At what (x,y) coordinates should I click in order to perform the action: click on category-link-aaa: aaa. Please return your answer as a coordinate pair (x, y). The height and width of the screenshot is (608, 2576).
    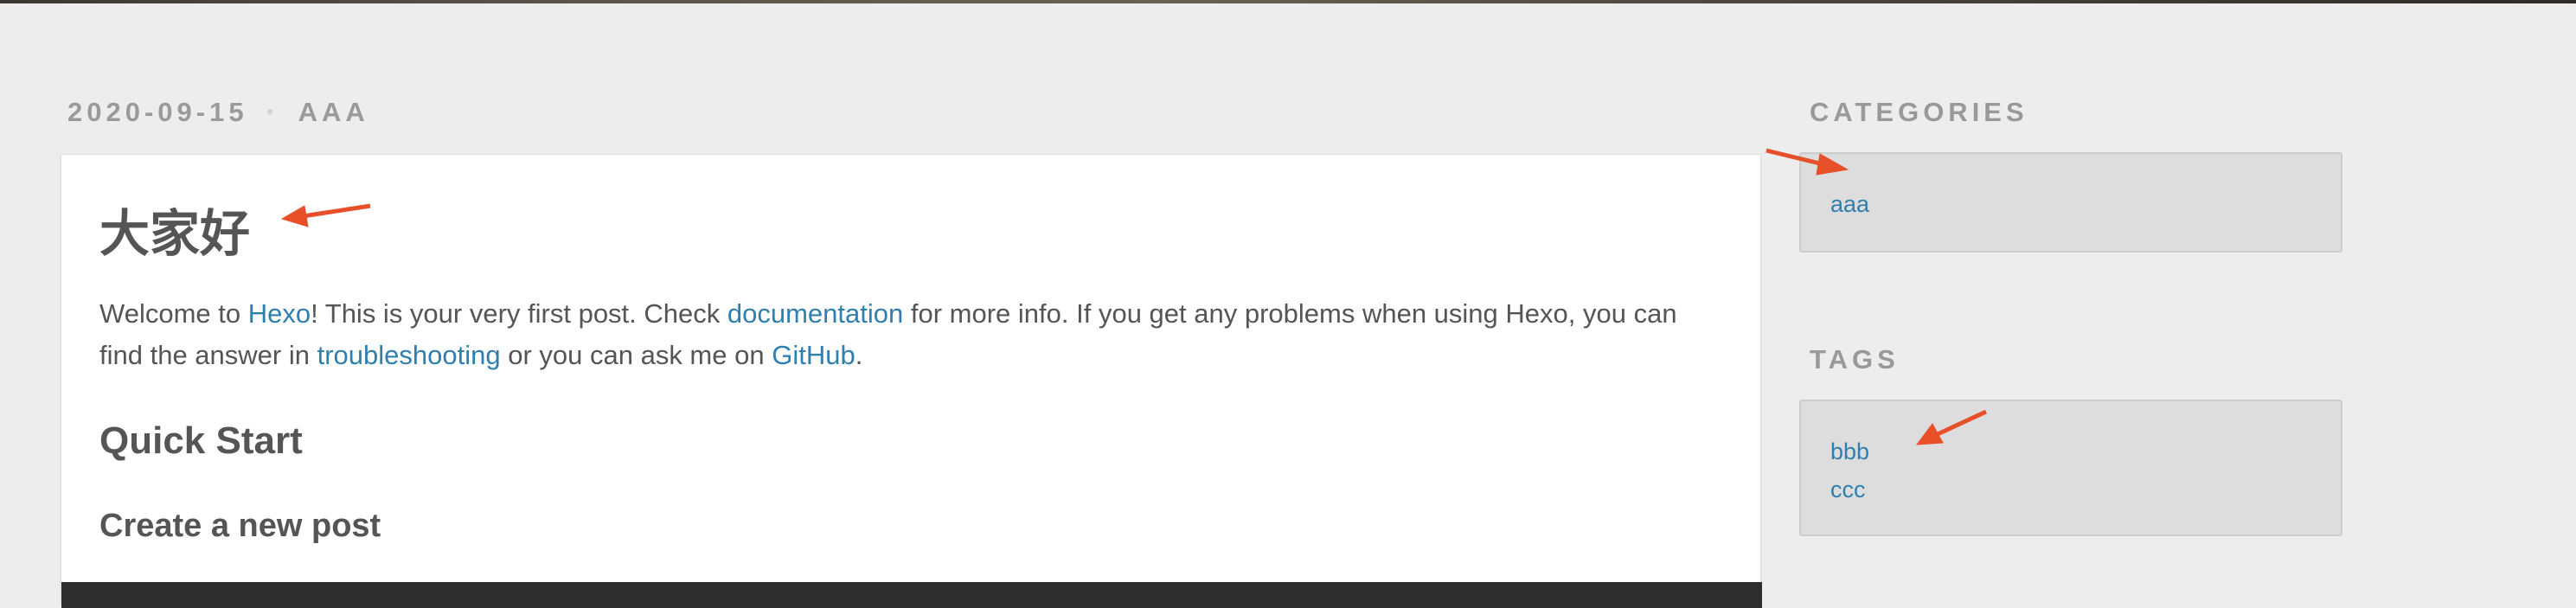
    Looking at the image, I should click on (2085, 204).